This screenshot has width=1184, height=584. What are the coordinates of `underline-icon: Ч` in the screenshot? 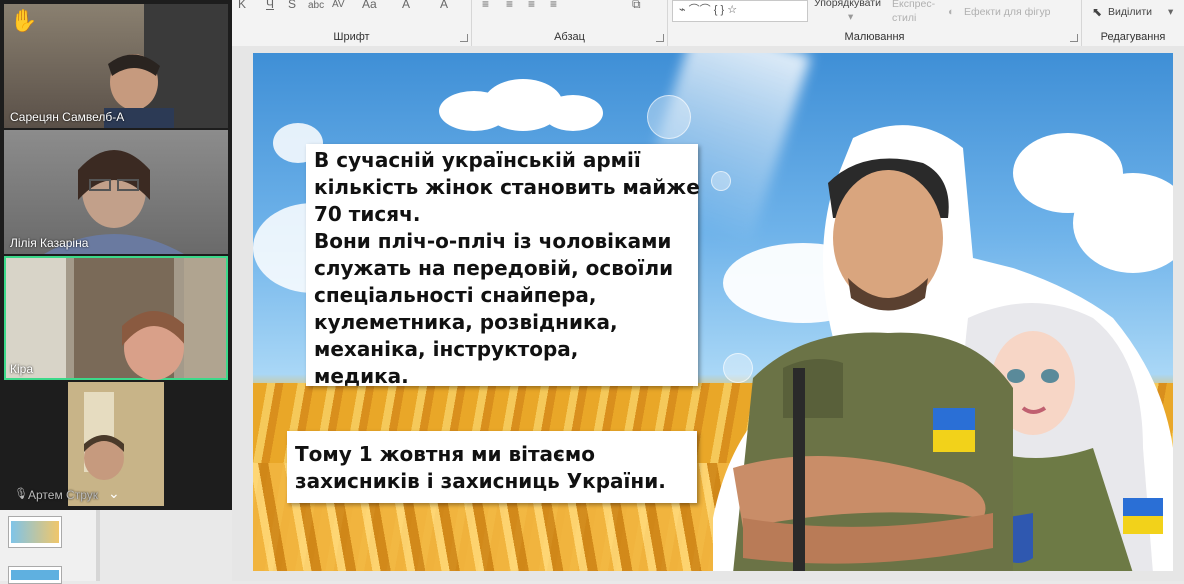 It's located at (270, 5).